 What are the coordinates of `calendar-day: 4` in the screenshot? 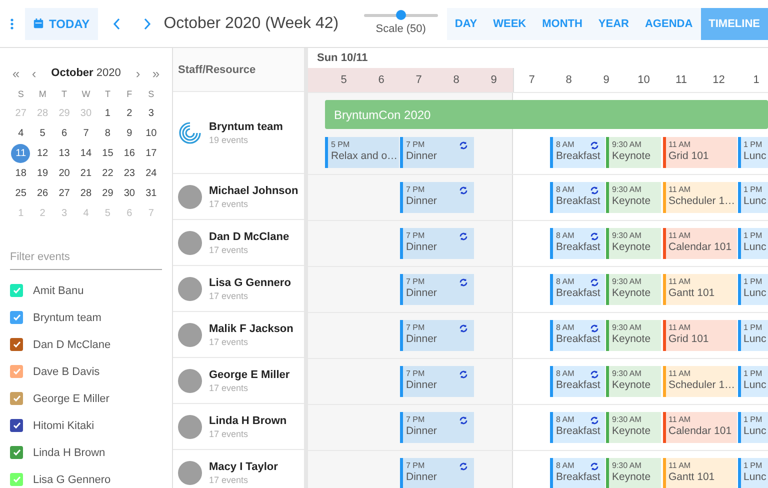 It's located at (20, 133).